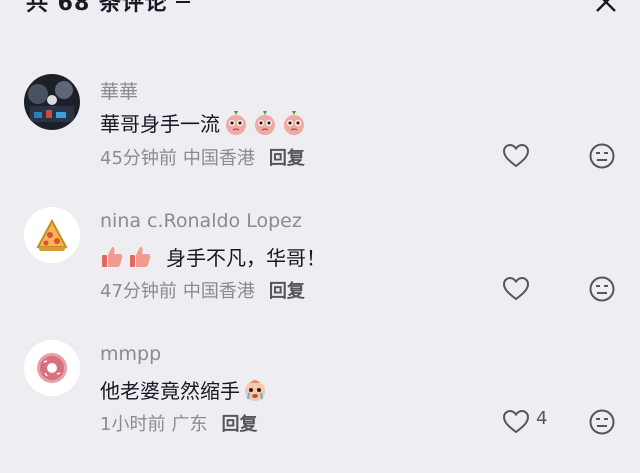 The image size is (640, 473). What do you see at coordinates (160, 124) in the screenshot?
I see `comment-text-body: 華哥身手一流` at bounding box center [160, 124].